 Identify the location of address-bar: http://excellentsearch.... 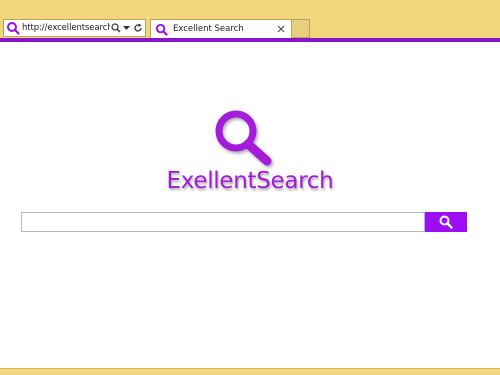
(74, 28).